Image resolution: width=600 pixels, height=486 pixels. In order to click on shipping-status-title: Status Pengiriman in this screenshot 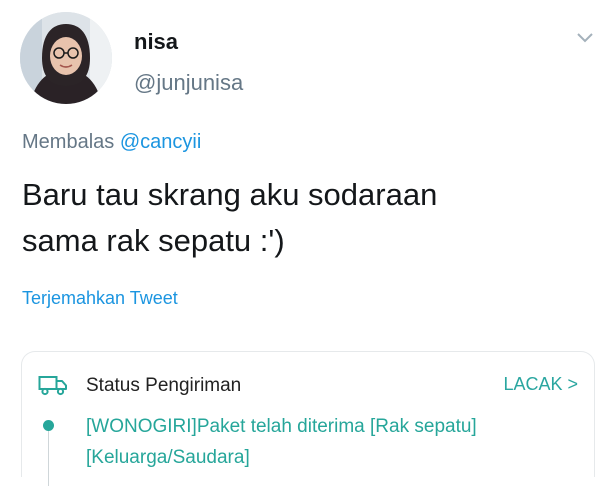, I will do `click(164, 385)`.